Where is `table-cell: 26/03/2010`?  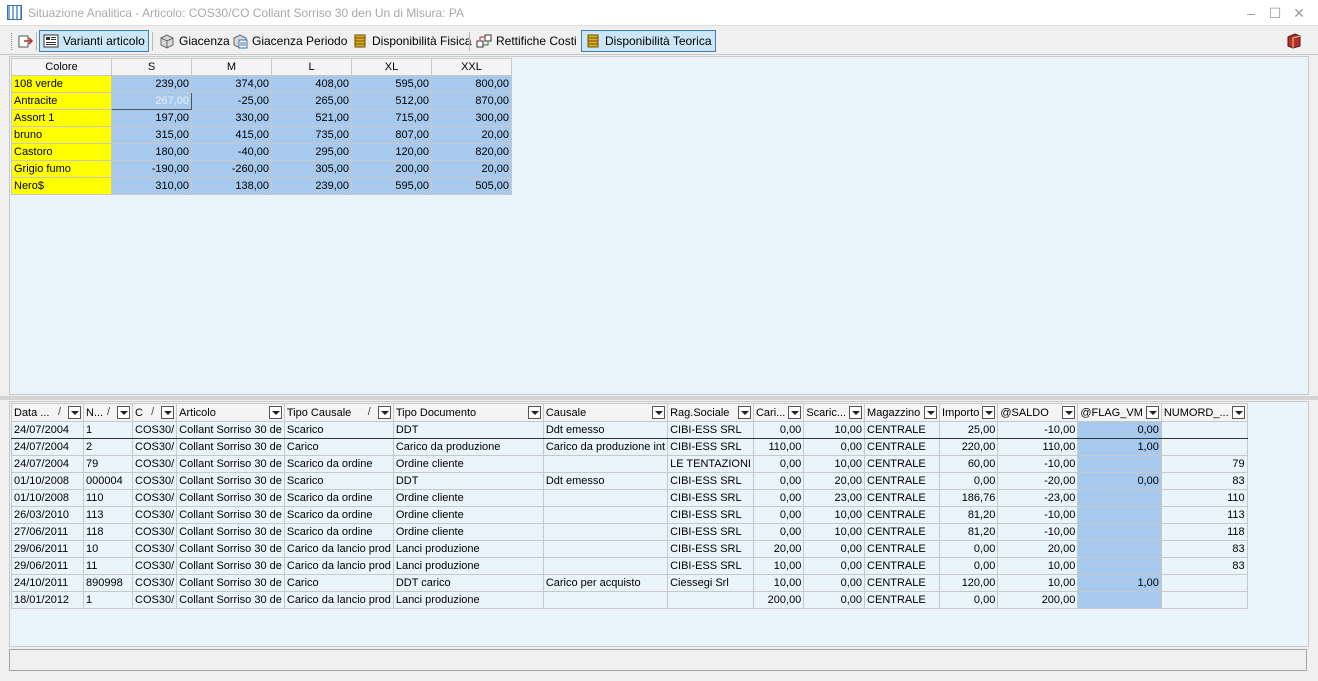
table-cell: 26/03/2010 is located at coordinates (47, 515).